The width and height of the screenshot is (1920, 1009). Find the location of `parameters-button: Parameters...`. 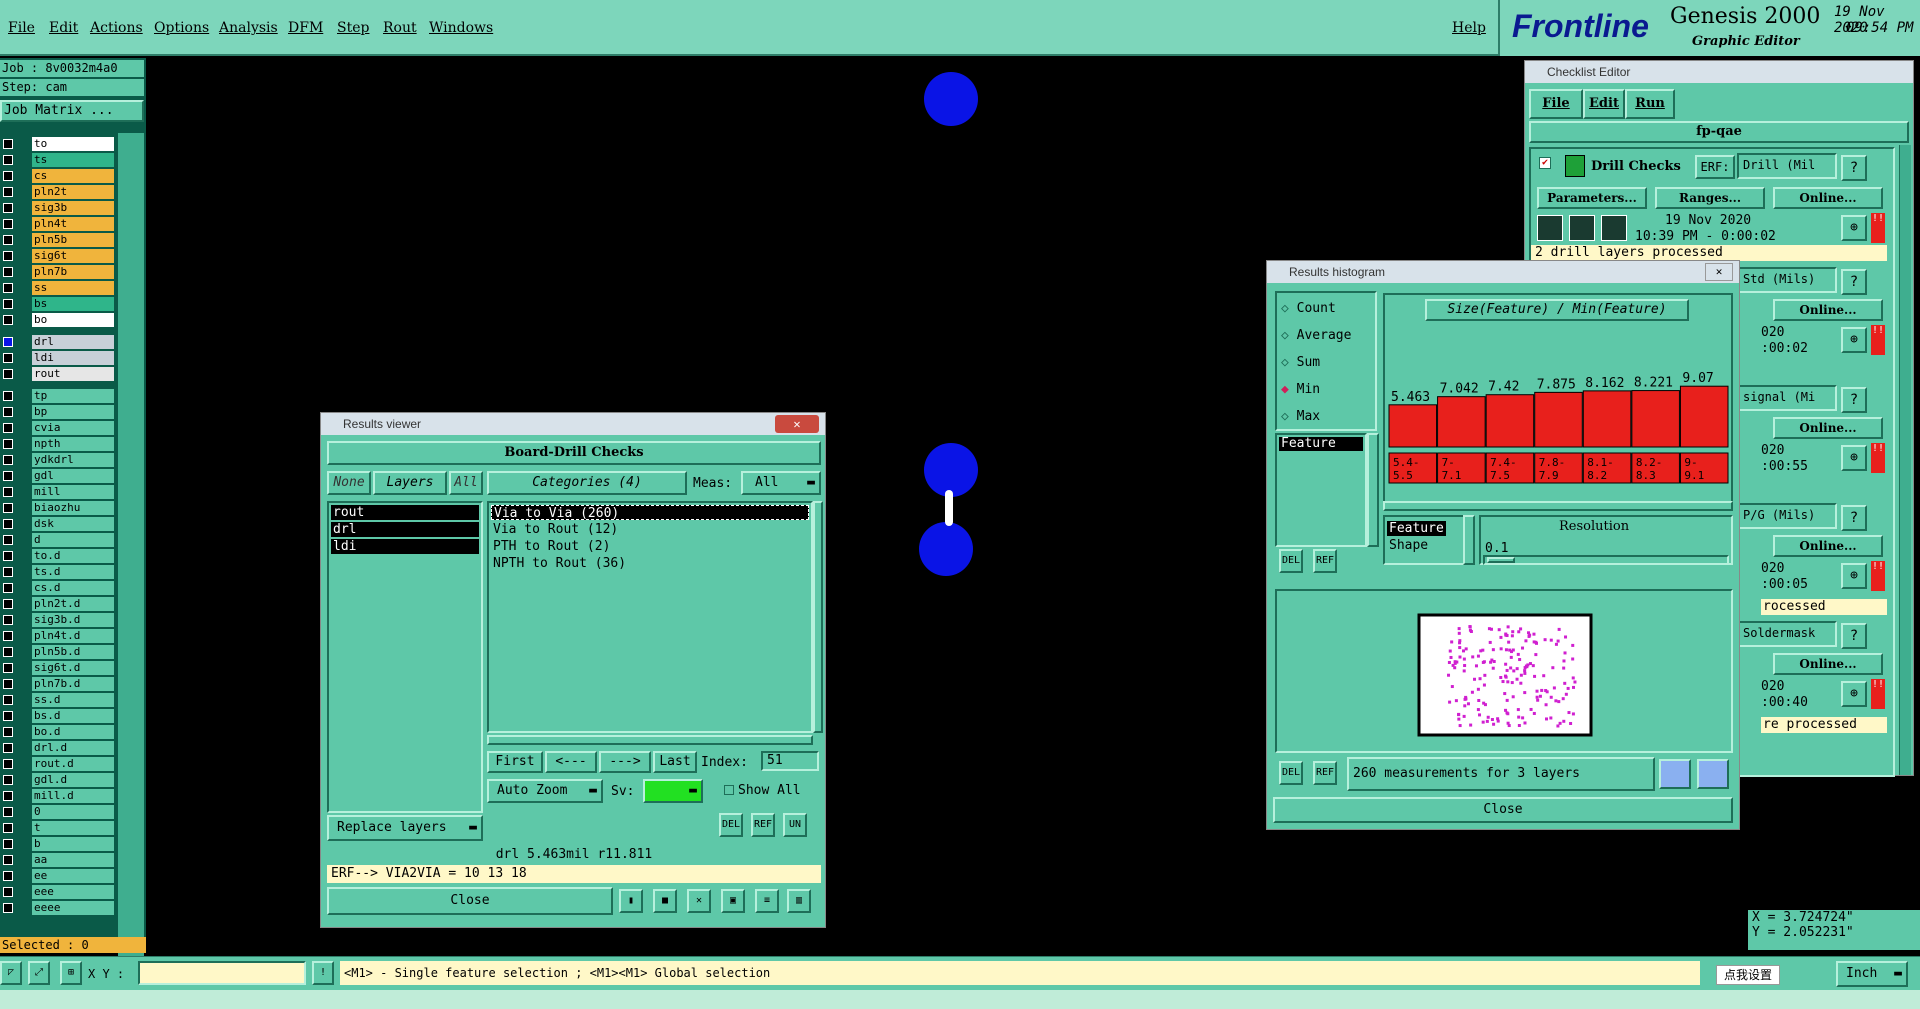

parameters-button: Parameters... is located at coordinates (1592, 198).